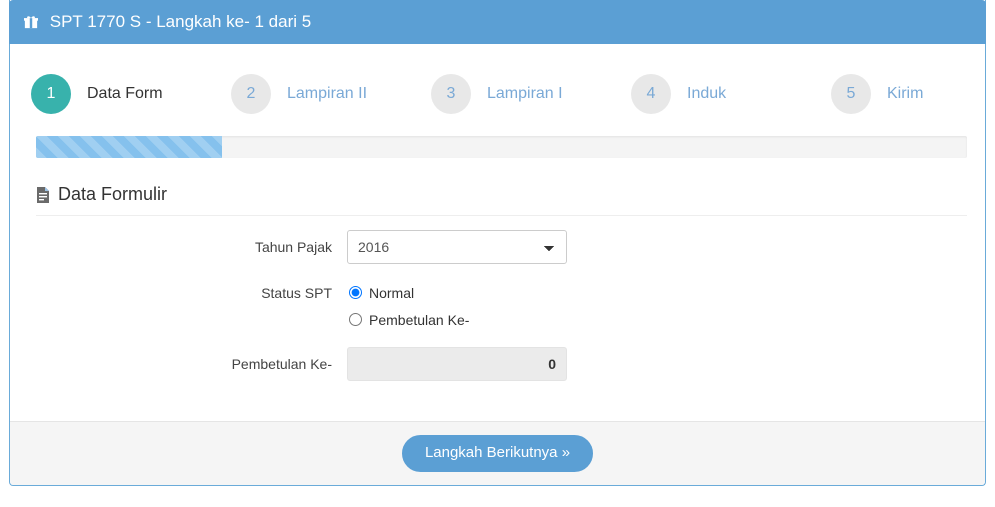 The image size is (995, 507). Describe the element at coordinates (501, 147) in the screenshot. I see `wizard-progress-bar` at that location.